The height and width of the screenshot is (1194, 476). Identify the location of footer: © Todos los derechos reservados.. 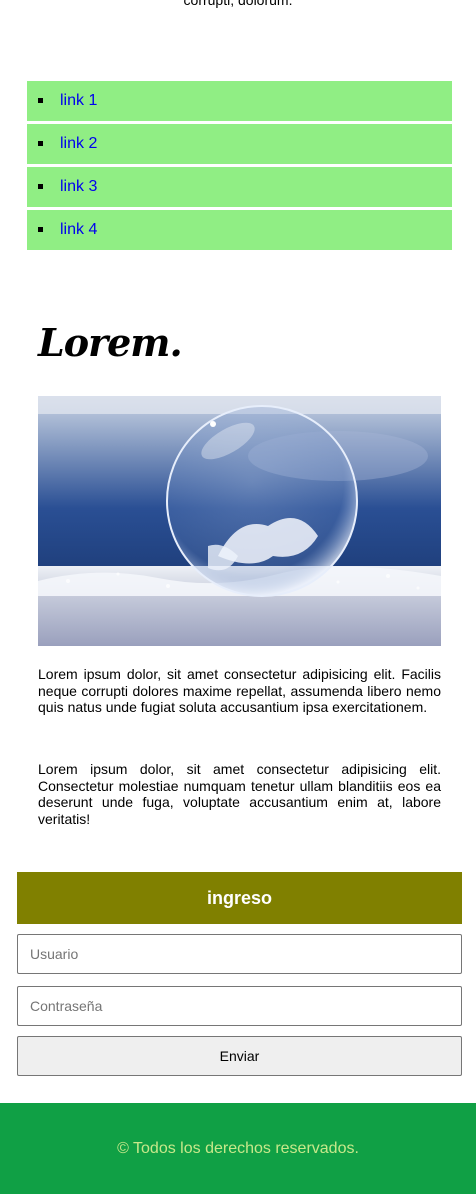
(238, 1148).